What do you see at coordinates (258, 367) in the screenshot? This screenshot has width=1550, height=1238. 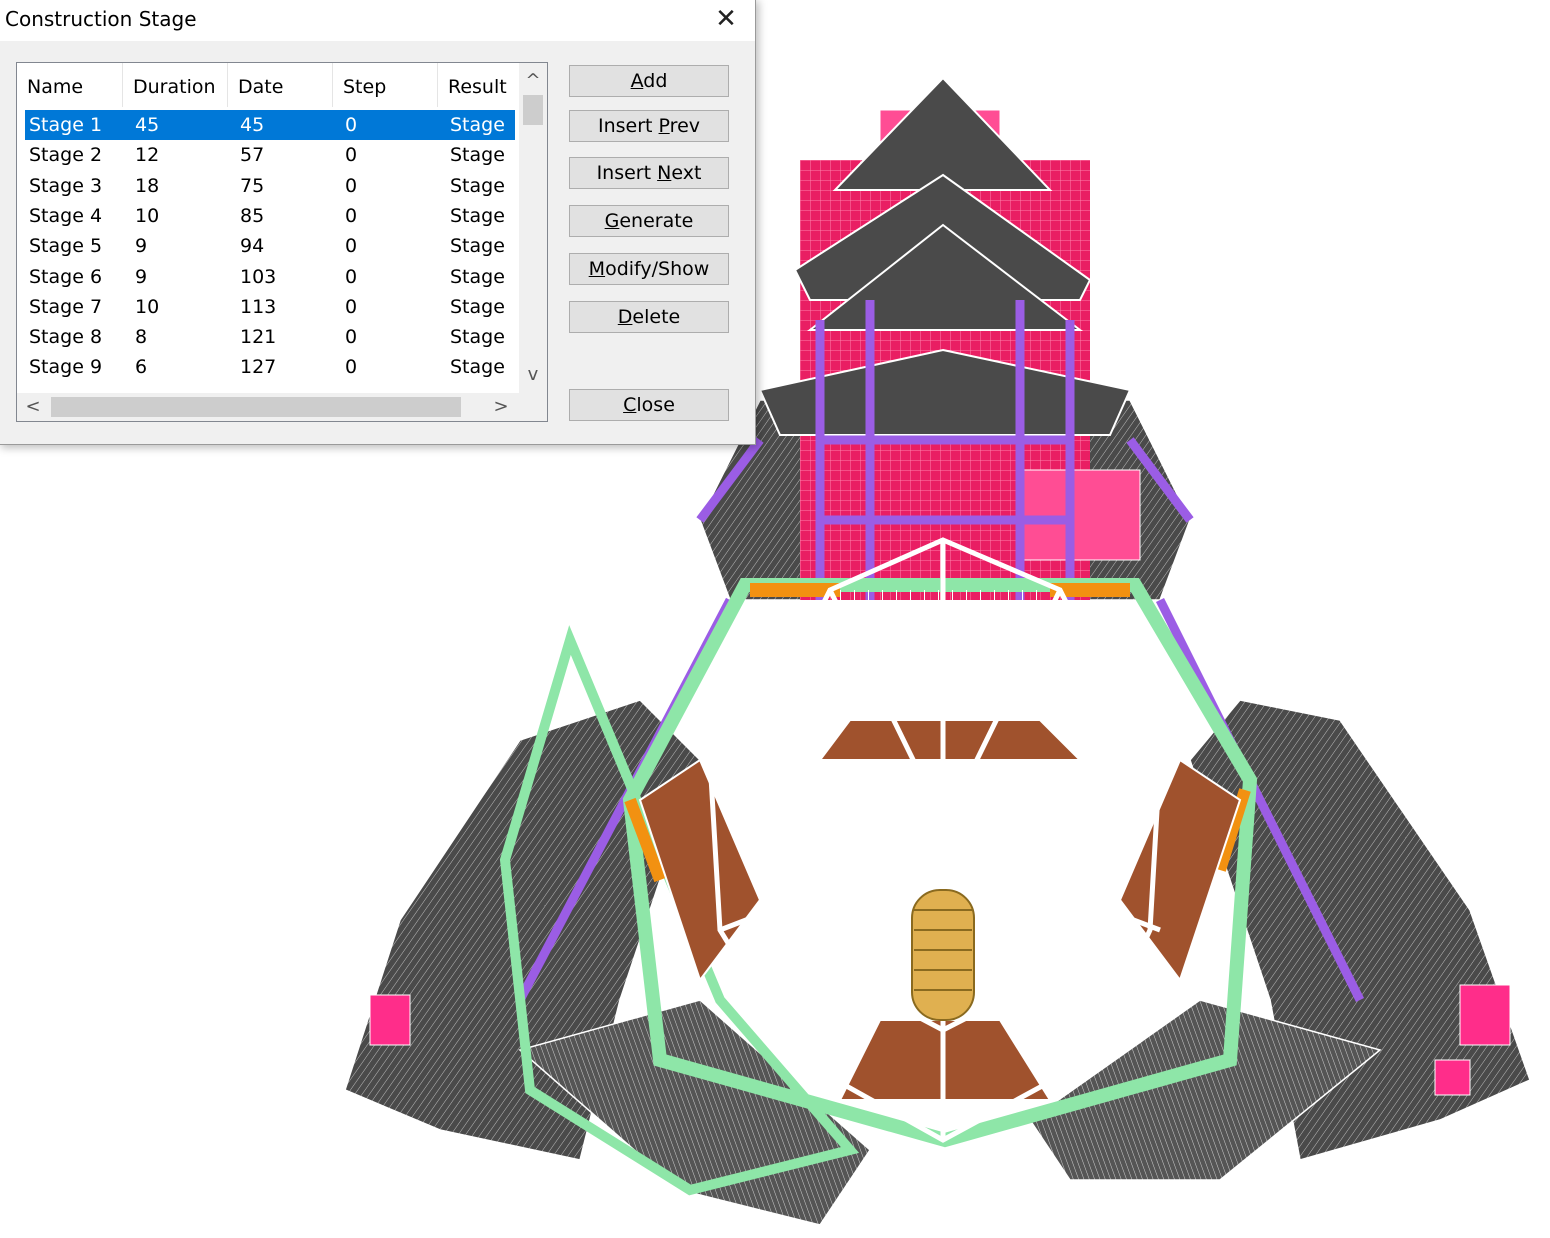 I see `cell-date: 127` at bounding box center [258, 367].